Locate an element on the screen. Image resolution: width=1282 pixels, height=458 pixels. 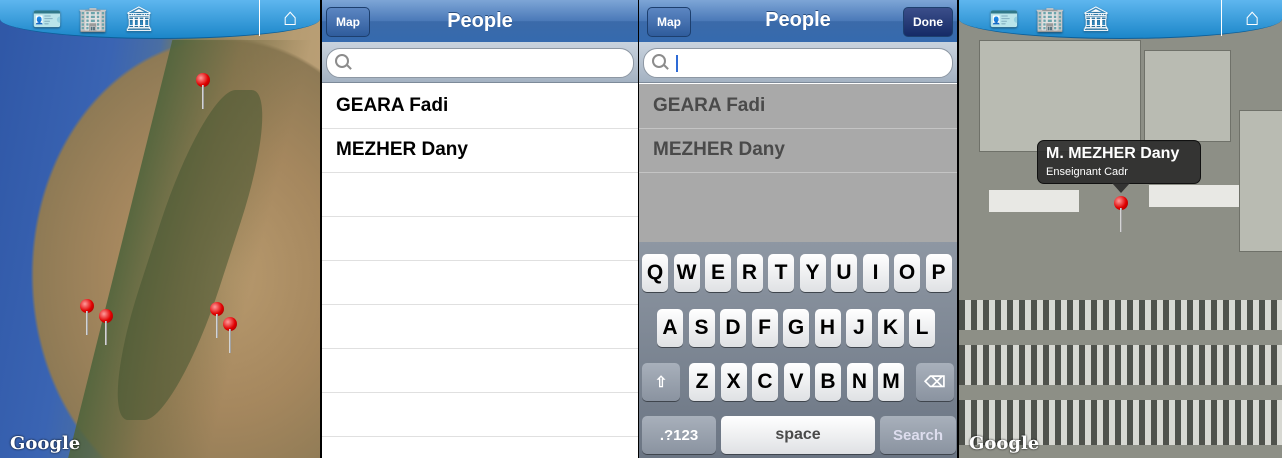
key-k: K is located at coordinates (890, 328).